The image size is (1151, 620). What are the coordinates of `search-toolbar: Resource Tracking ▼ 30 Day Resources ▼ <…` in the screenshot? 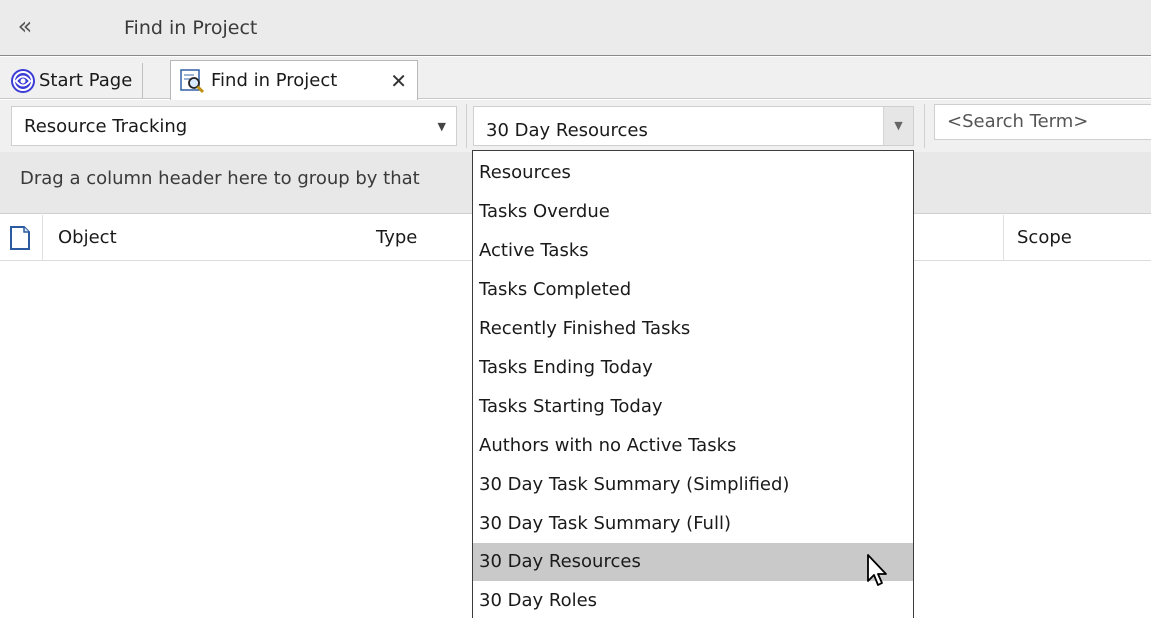 It's located at (575, 126).